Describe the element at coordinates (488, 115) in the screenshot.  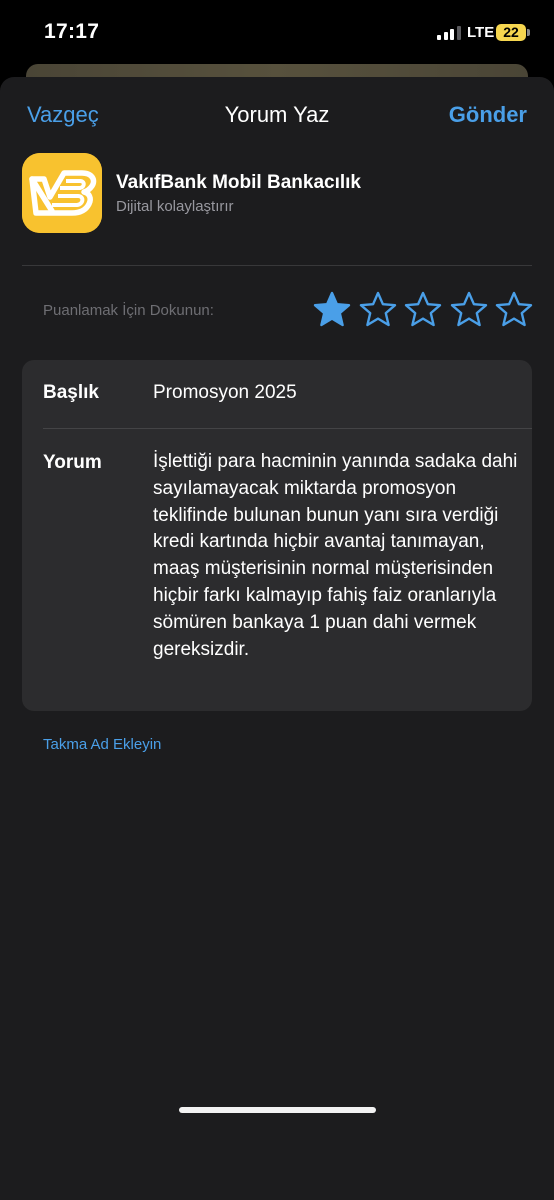
I see `send-button: Gönder` at that location.